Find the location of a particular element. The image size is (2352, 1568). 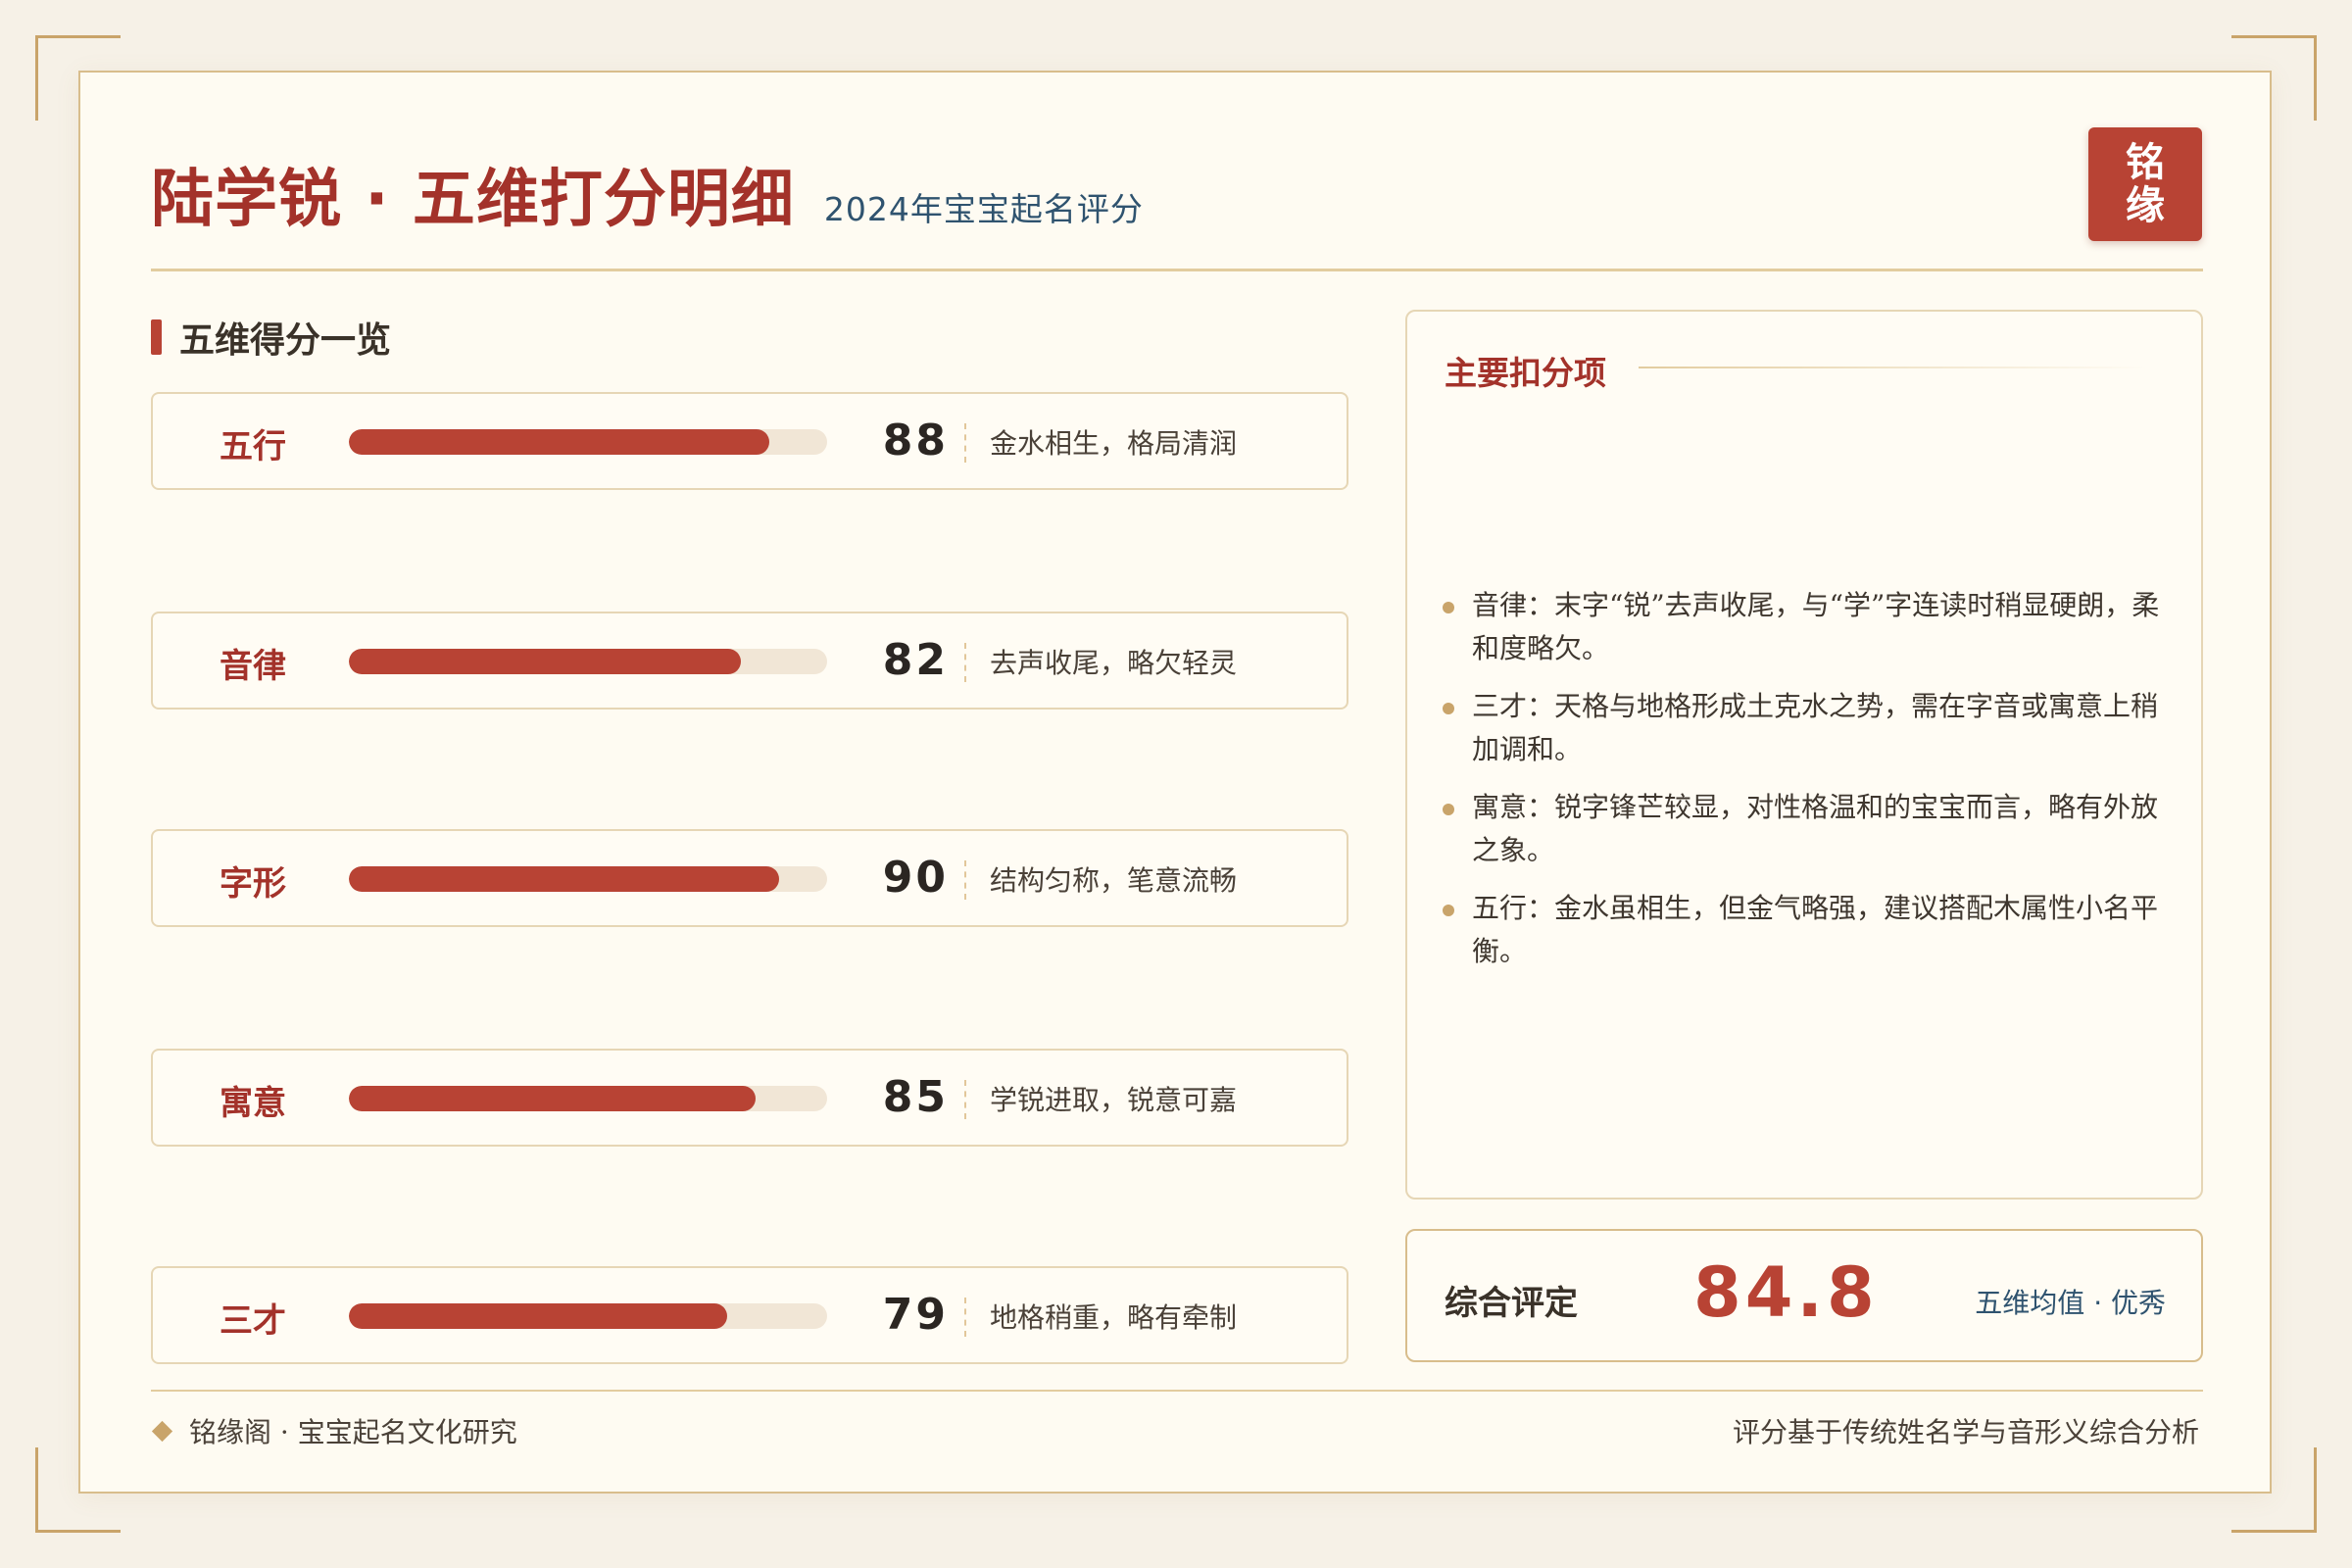

deduction-item: 五行：金水虽相生，但金气略强，建议搭配木属性小名平衡。 is located at coordinates (1805, 930).